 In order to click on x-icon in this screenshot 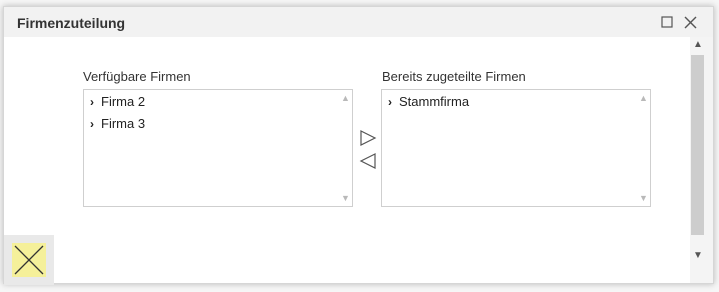, I will do `click(29, 260)`.